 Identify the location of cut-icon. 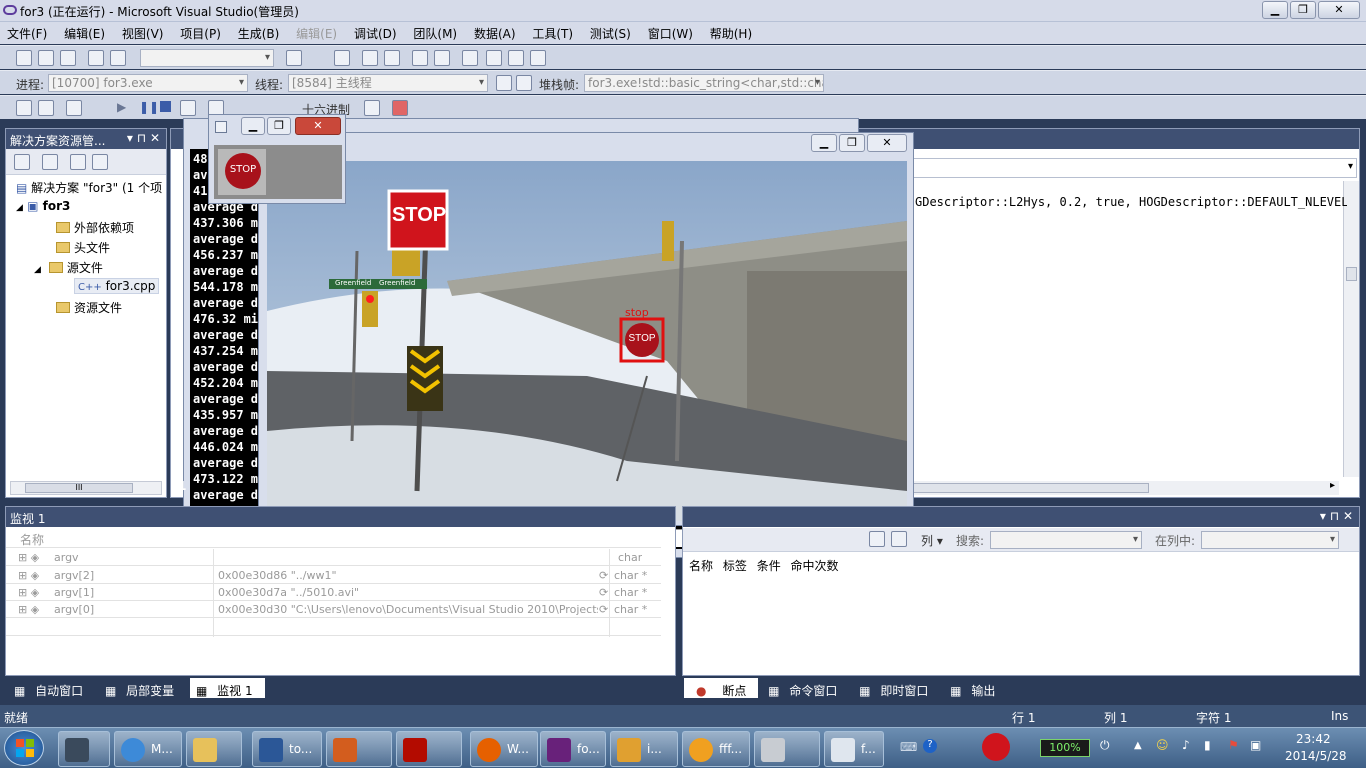
(74, 108).